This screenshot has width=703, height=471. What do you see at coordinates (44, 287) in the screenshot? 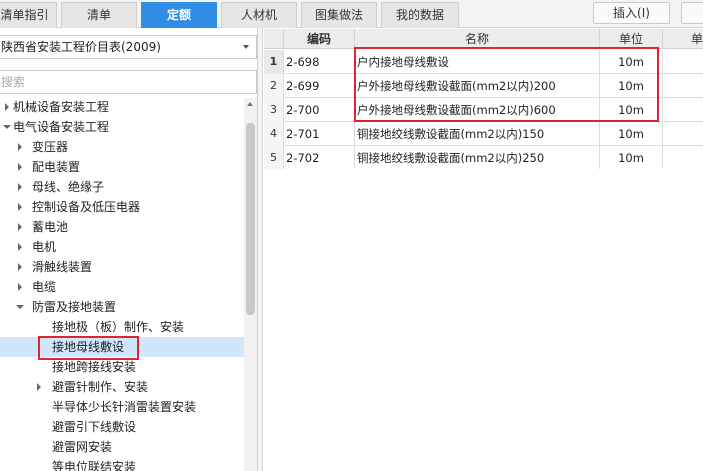
I see `tree-item-label: 电缆` at bounding box center [44, 287].